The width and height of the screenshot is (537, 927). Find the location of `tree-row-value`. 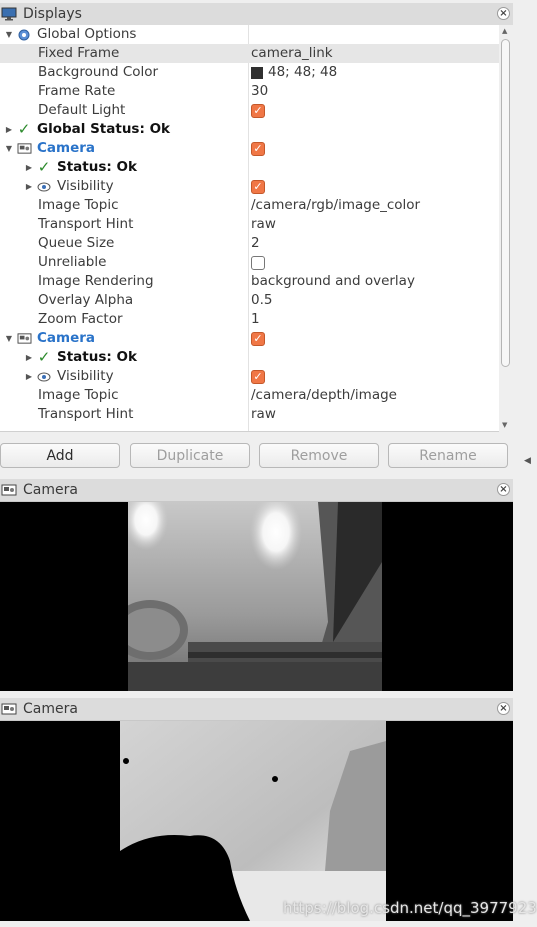

tree-row-value is located at coordinates (258, 262).